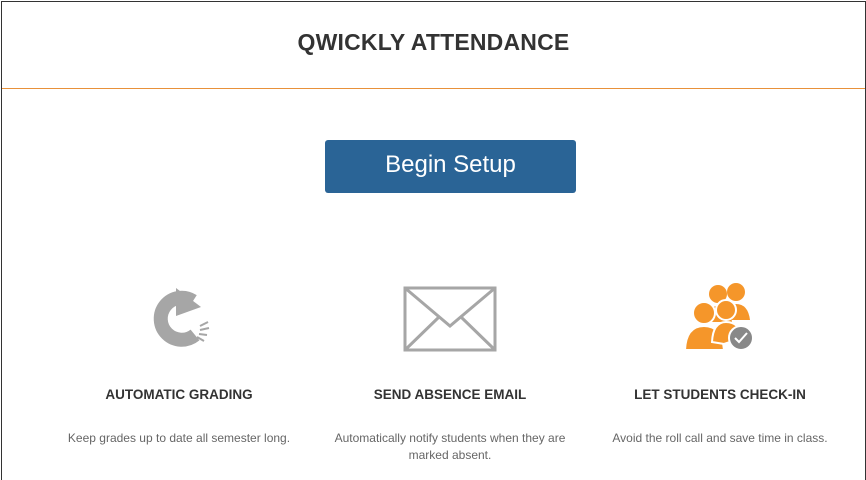 This screenshot has width=866, height=480. I want to click on refresh-arrow-icon, so click(181, 317).